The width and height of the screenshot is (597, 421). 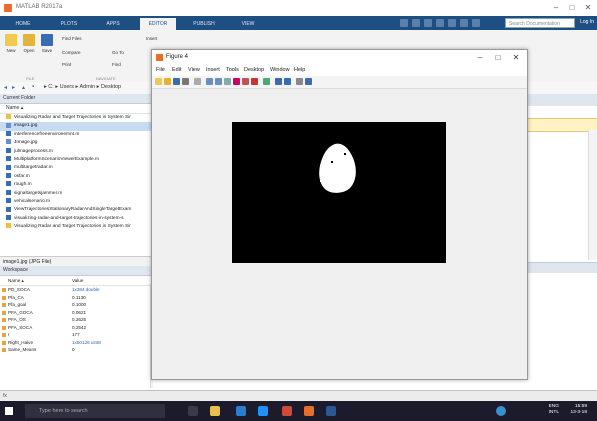 What do you see at coordinates (308, 81) in the screenshot?
I see `show-plot-tools-icon` at bounding box center [308, 81].